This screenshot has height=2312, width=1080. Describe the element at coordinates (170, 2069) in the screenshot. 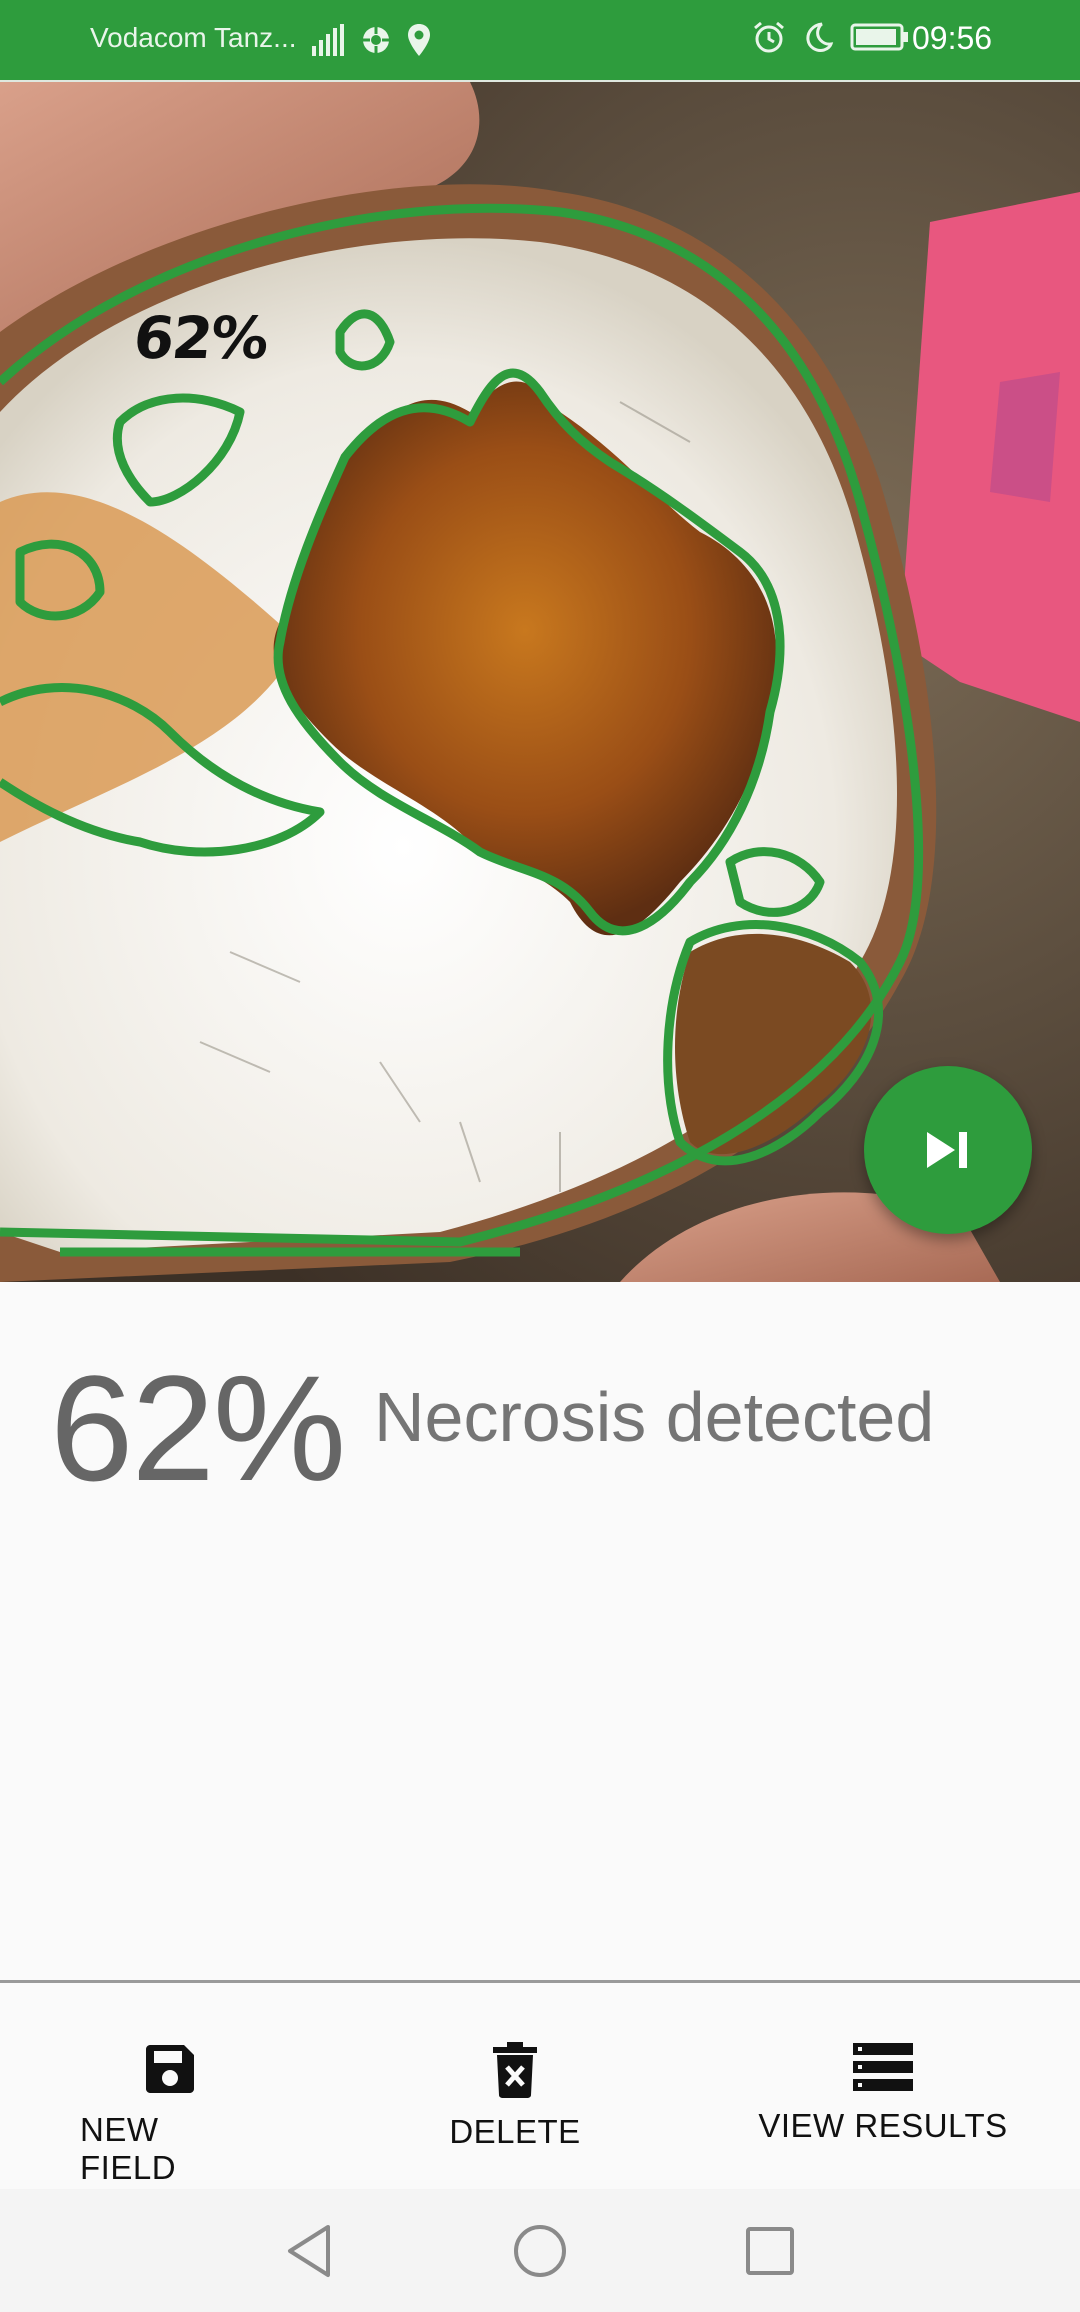

I see `save-icon` at that location.